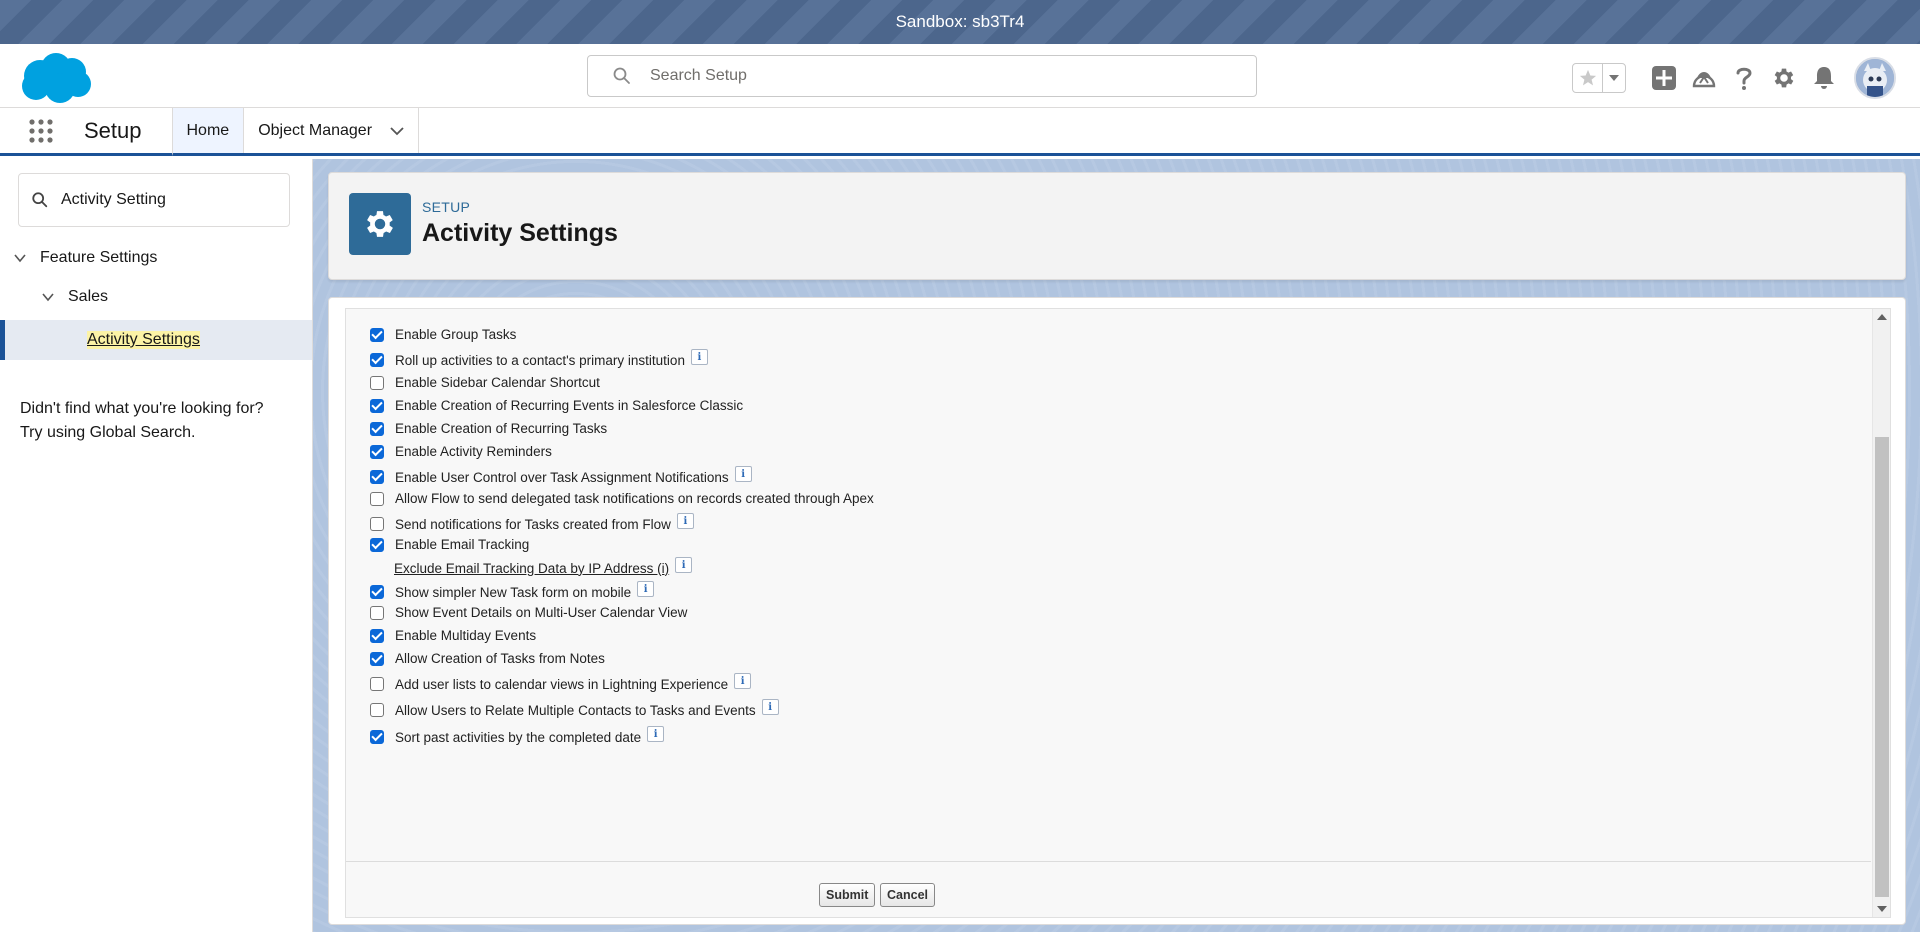  I want to click on setting-row: Enable Activity Reminders, so click(461, 451).